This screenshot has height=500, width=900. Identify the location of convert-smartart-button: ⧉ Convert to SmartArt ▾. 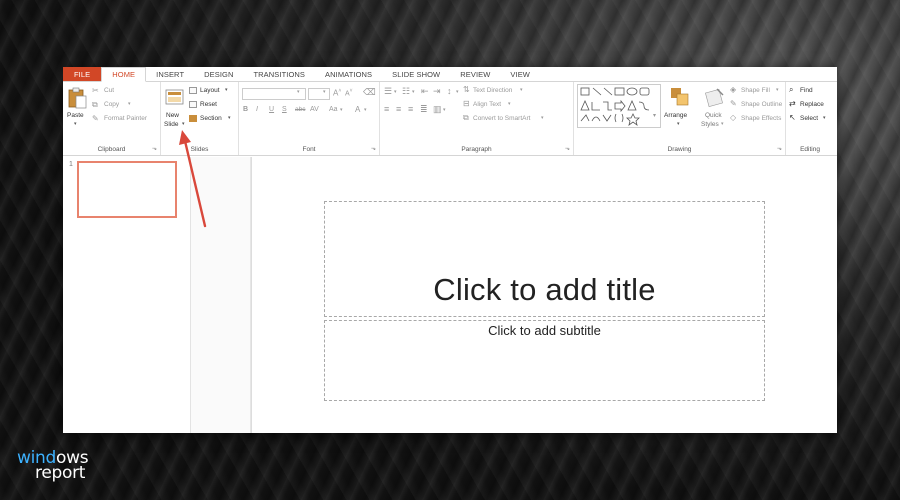
(517, 119).